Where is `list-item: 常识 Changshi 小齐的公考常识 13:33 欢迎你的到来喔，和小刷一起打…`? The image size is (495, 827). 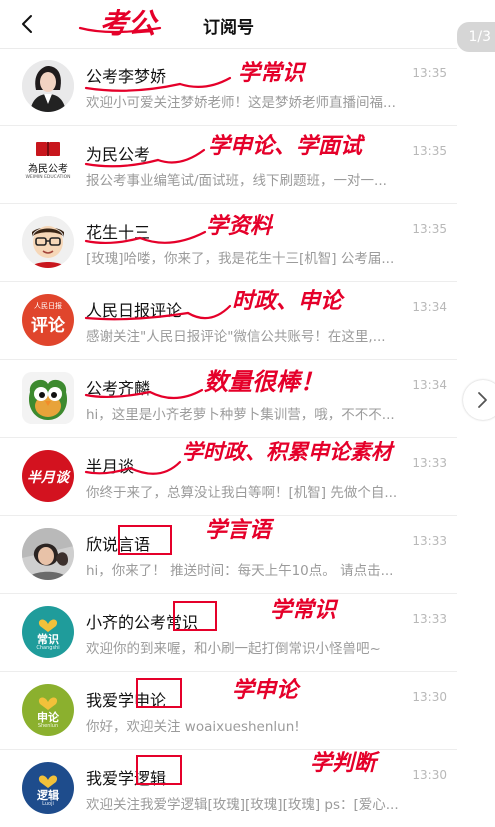 list-item: 常识 Changshi 小齐的公考常识 13:33 欢迎你的到来喔，和小刷一起打… is located at coordinates (228, 633).